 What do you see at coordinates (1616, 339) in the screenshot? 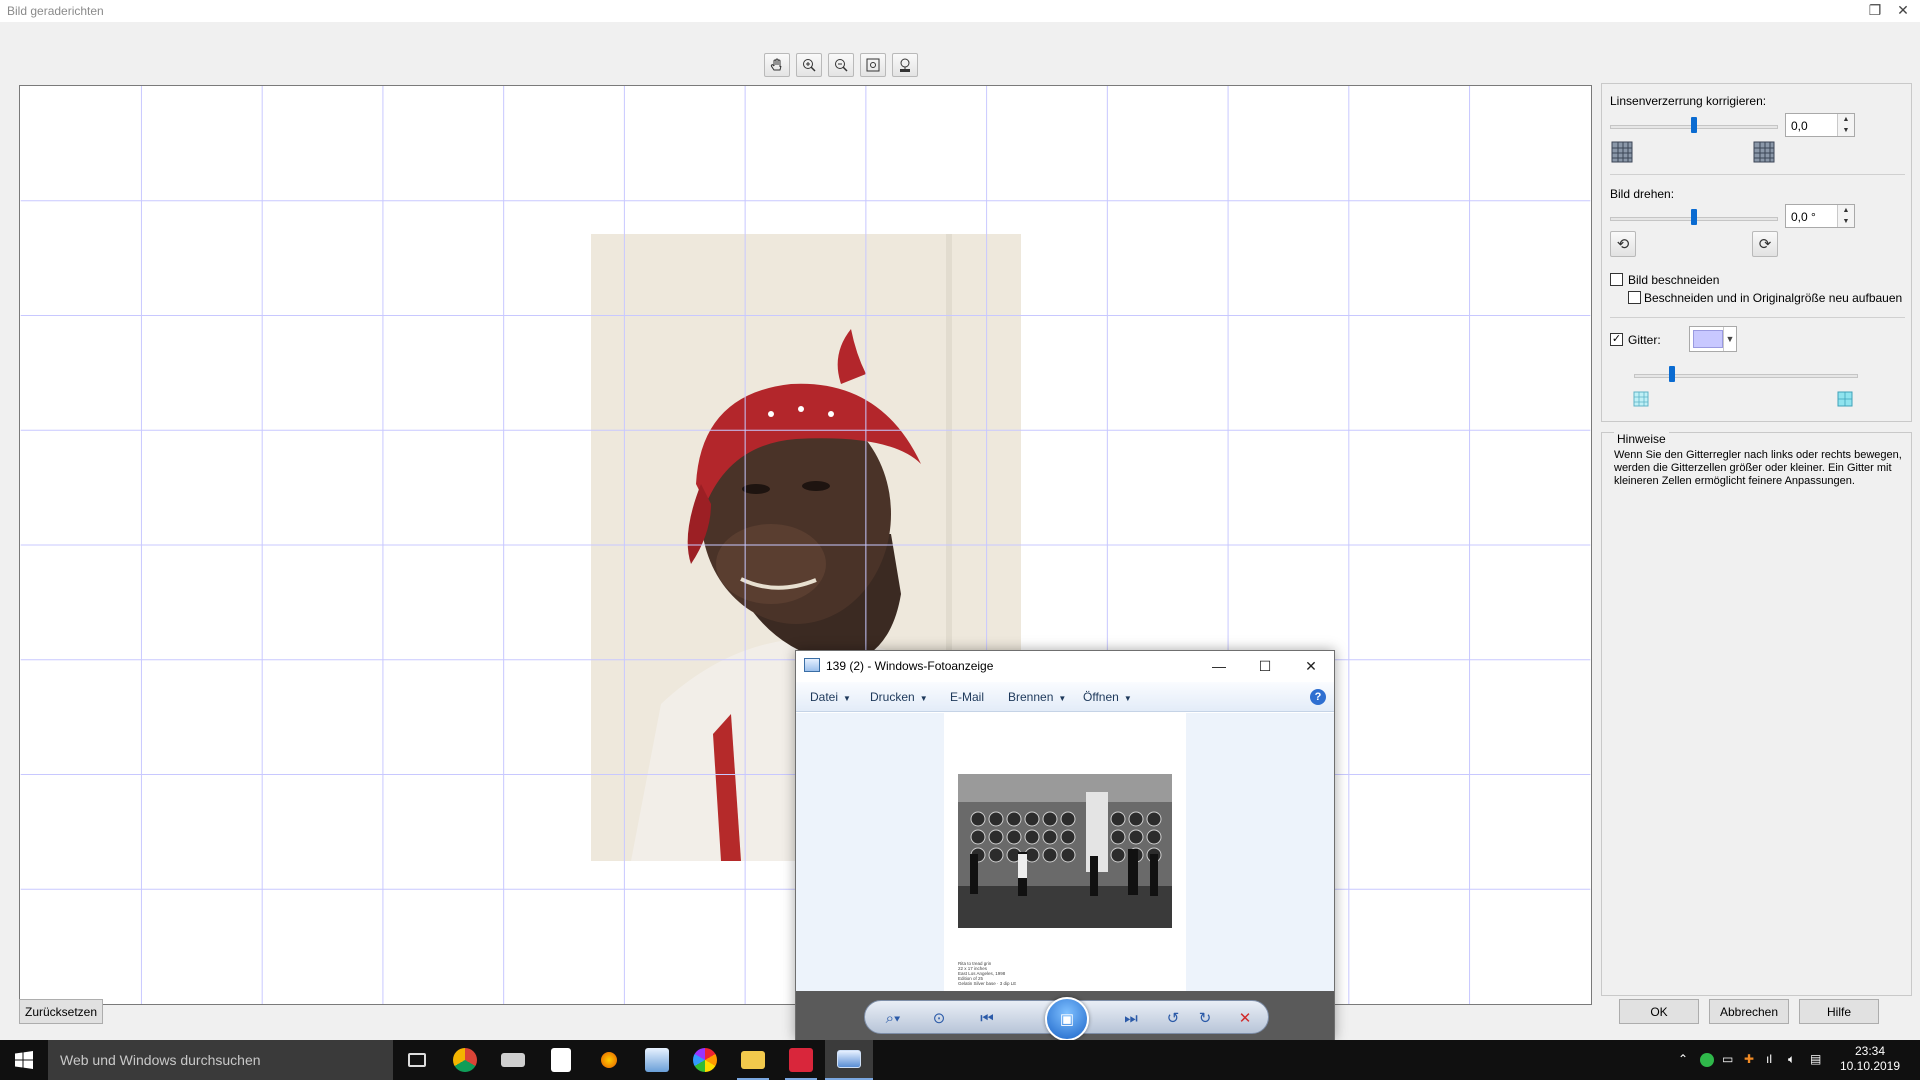
I see `grid-checkbox: ✓` at bounding box center [1616, 339].